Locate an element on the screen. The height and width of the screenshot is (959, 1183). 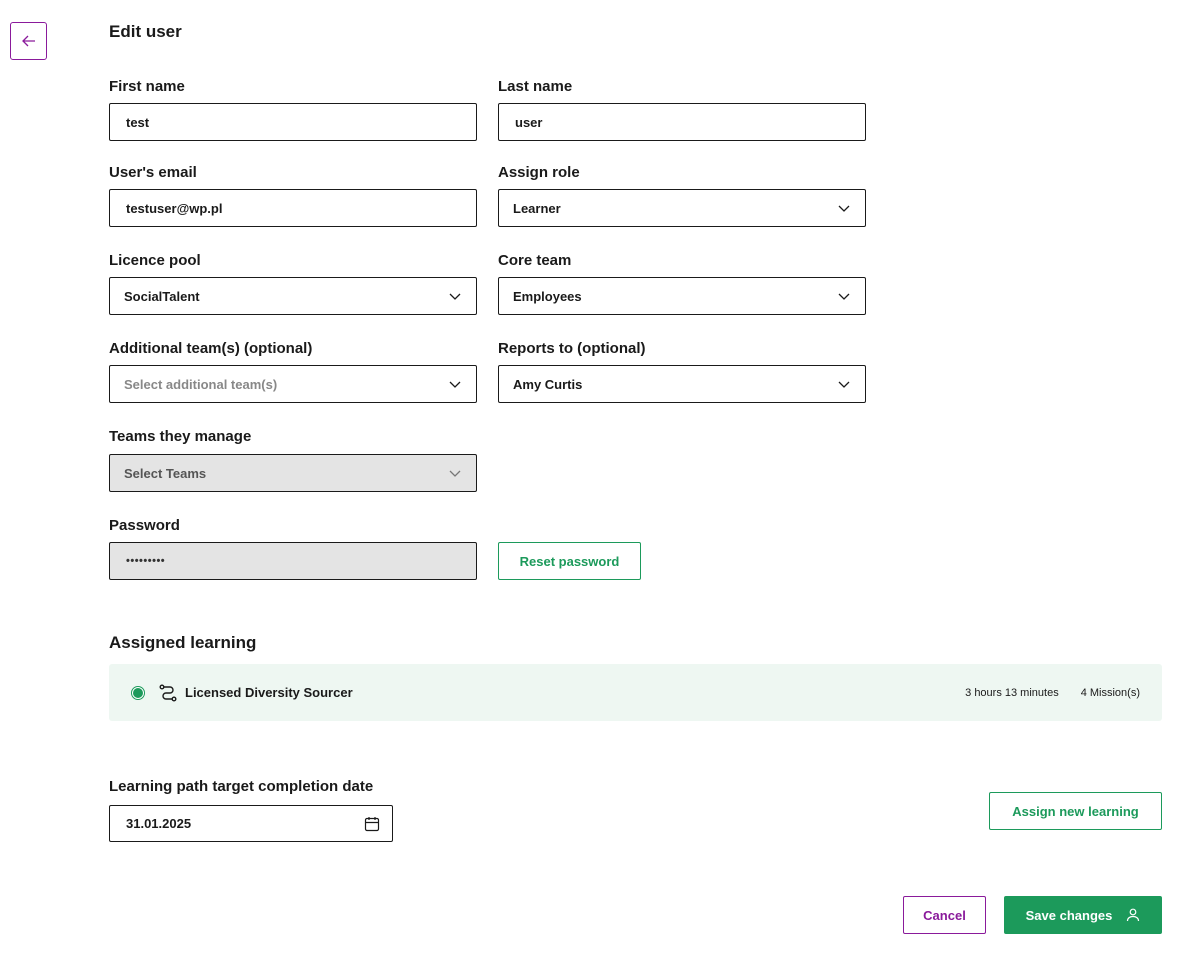
licence-pool-select: SocialTalent is located at coordinates (293, 296).